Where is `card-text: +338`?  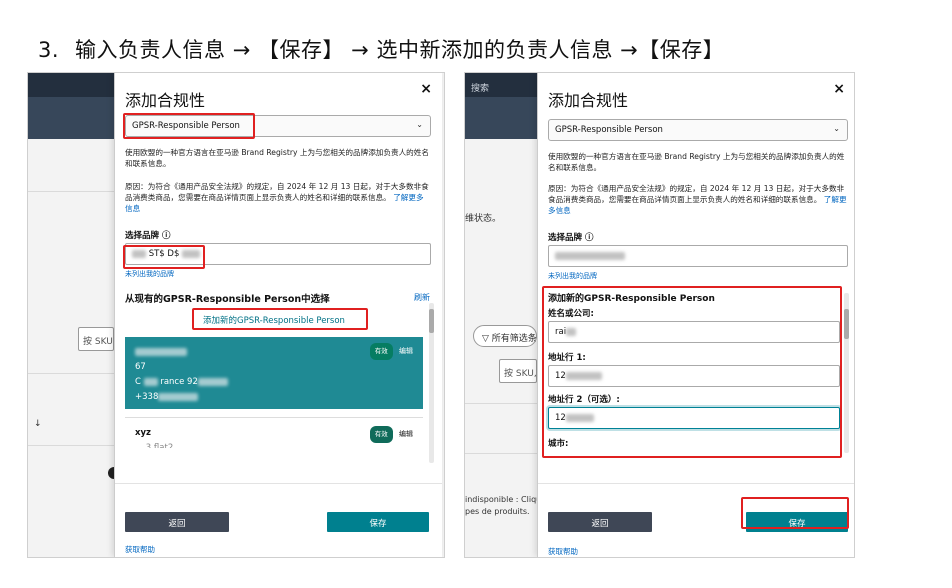
card-text: +338 is located at coordinates (147, 397).